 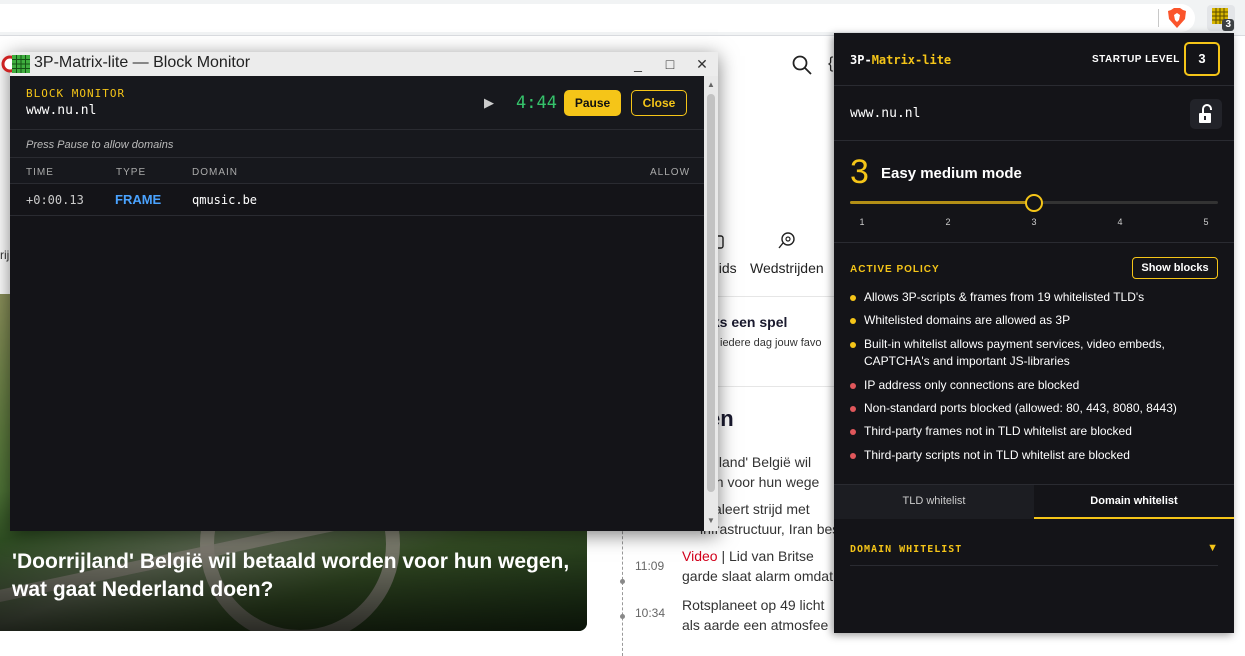 What do you see at coordinates (1212, 548) in the screenshot?
I see `chevron-down-icon: ▼` at bounding box center [1212, 548].